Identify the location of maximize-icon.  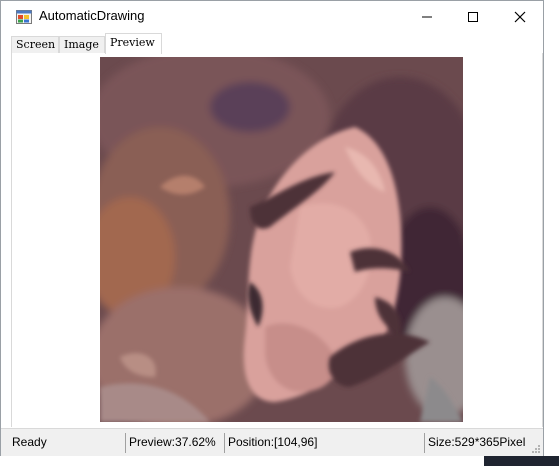
(473, 17).